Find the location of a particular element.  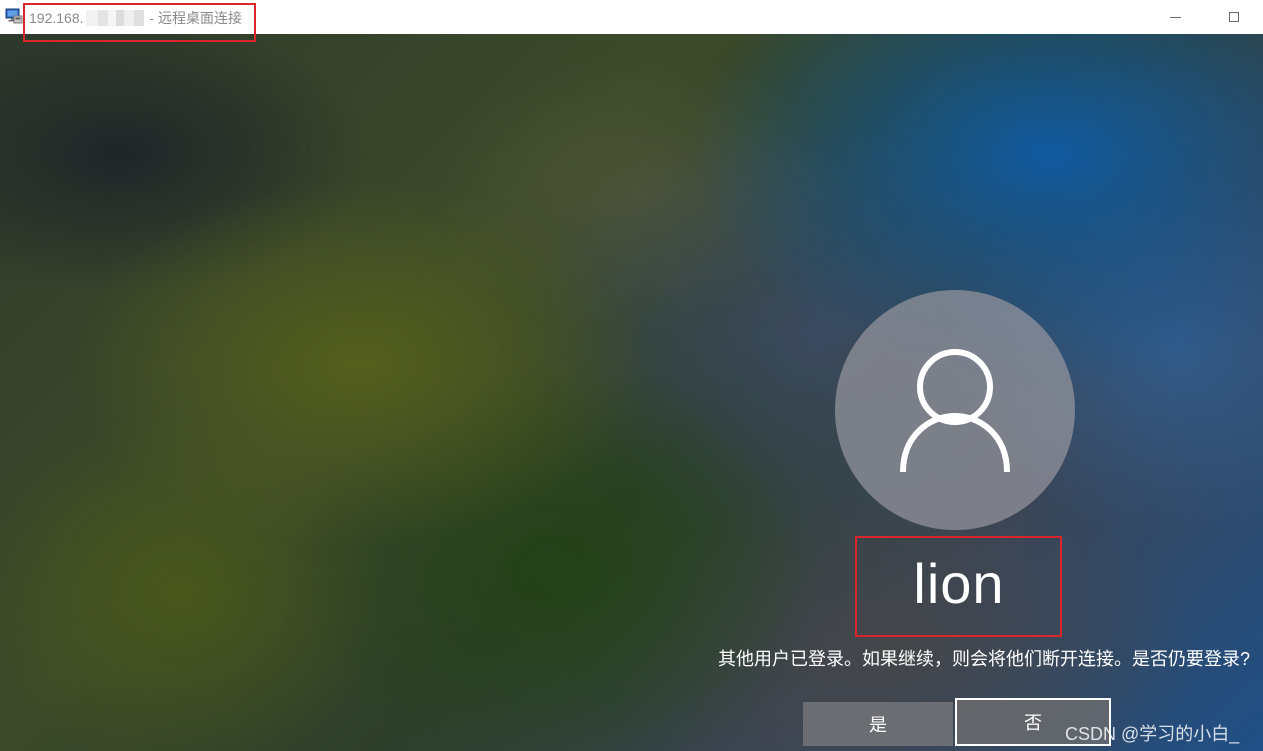

user-silhouette-icon is located at coordinates (955, 411).